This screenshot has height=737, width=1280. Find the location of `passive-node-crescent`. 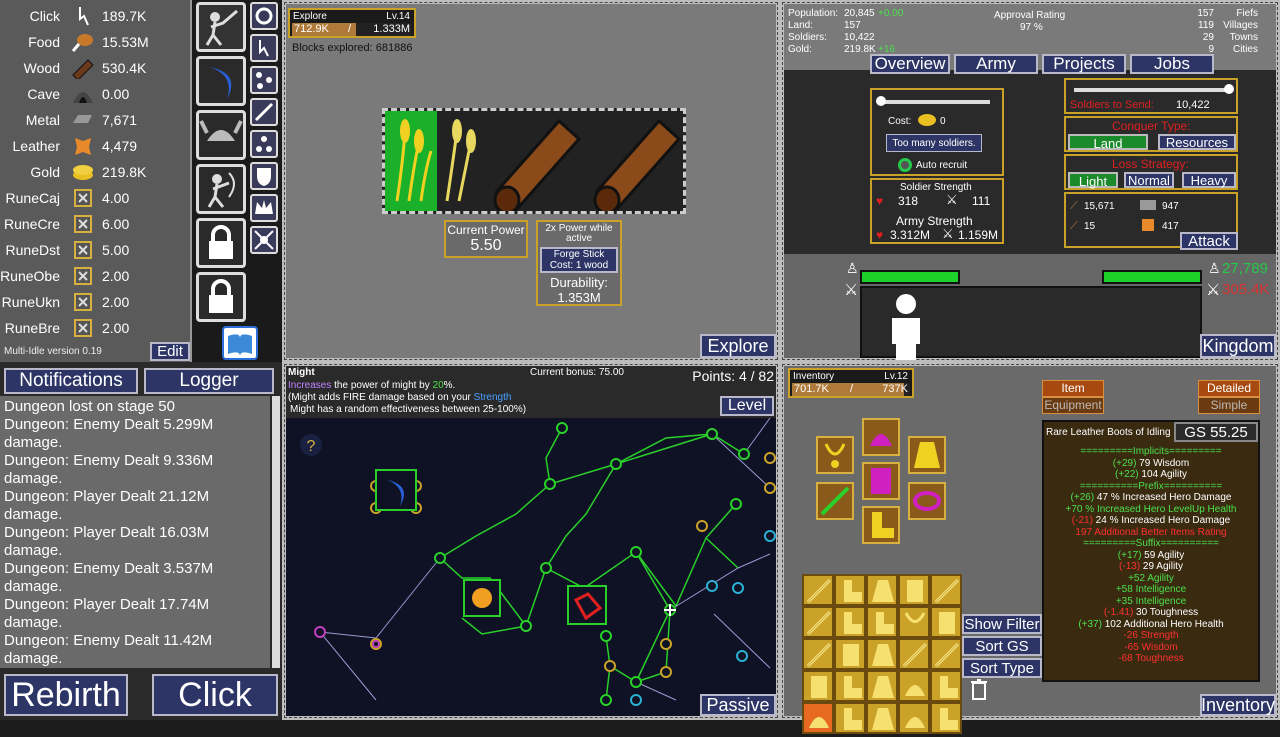

passive-node-crescent is located at coordinates (396, 490).